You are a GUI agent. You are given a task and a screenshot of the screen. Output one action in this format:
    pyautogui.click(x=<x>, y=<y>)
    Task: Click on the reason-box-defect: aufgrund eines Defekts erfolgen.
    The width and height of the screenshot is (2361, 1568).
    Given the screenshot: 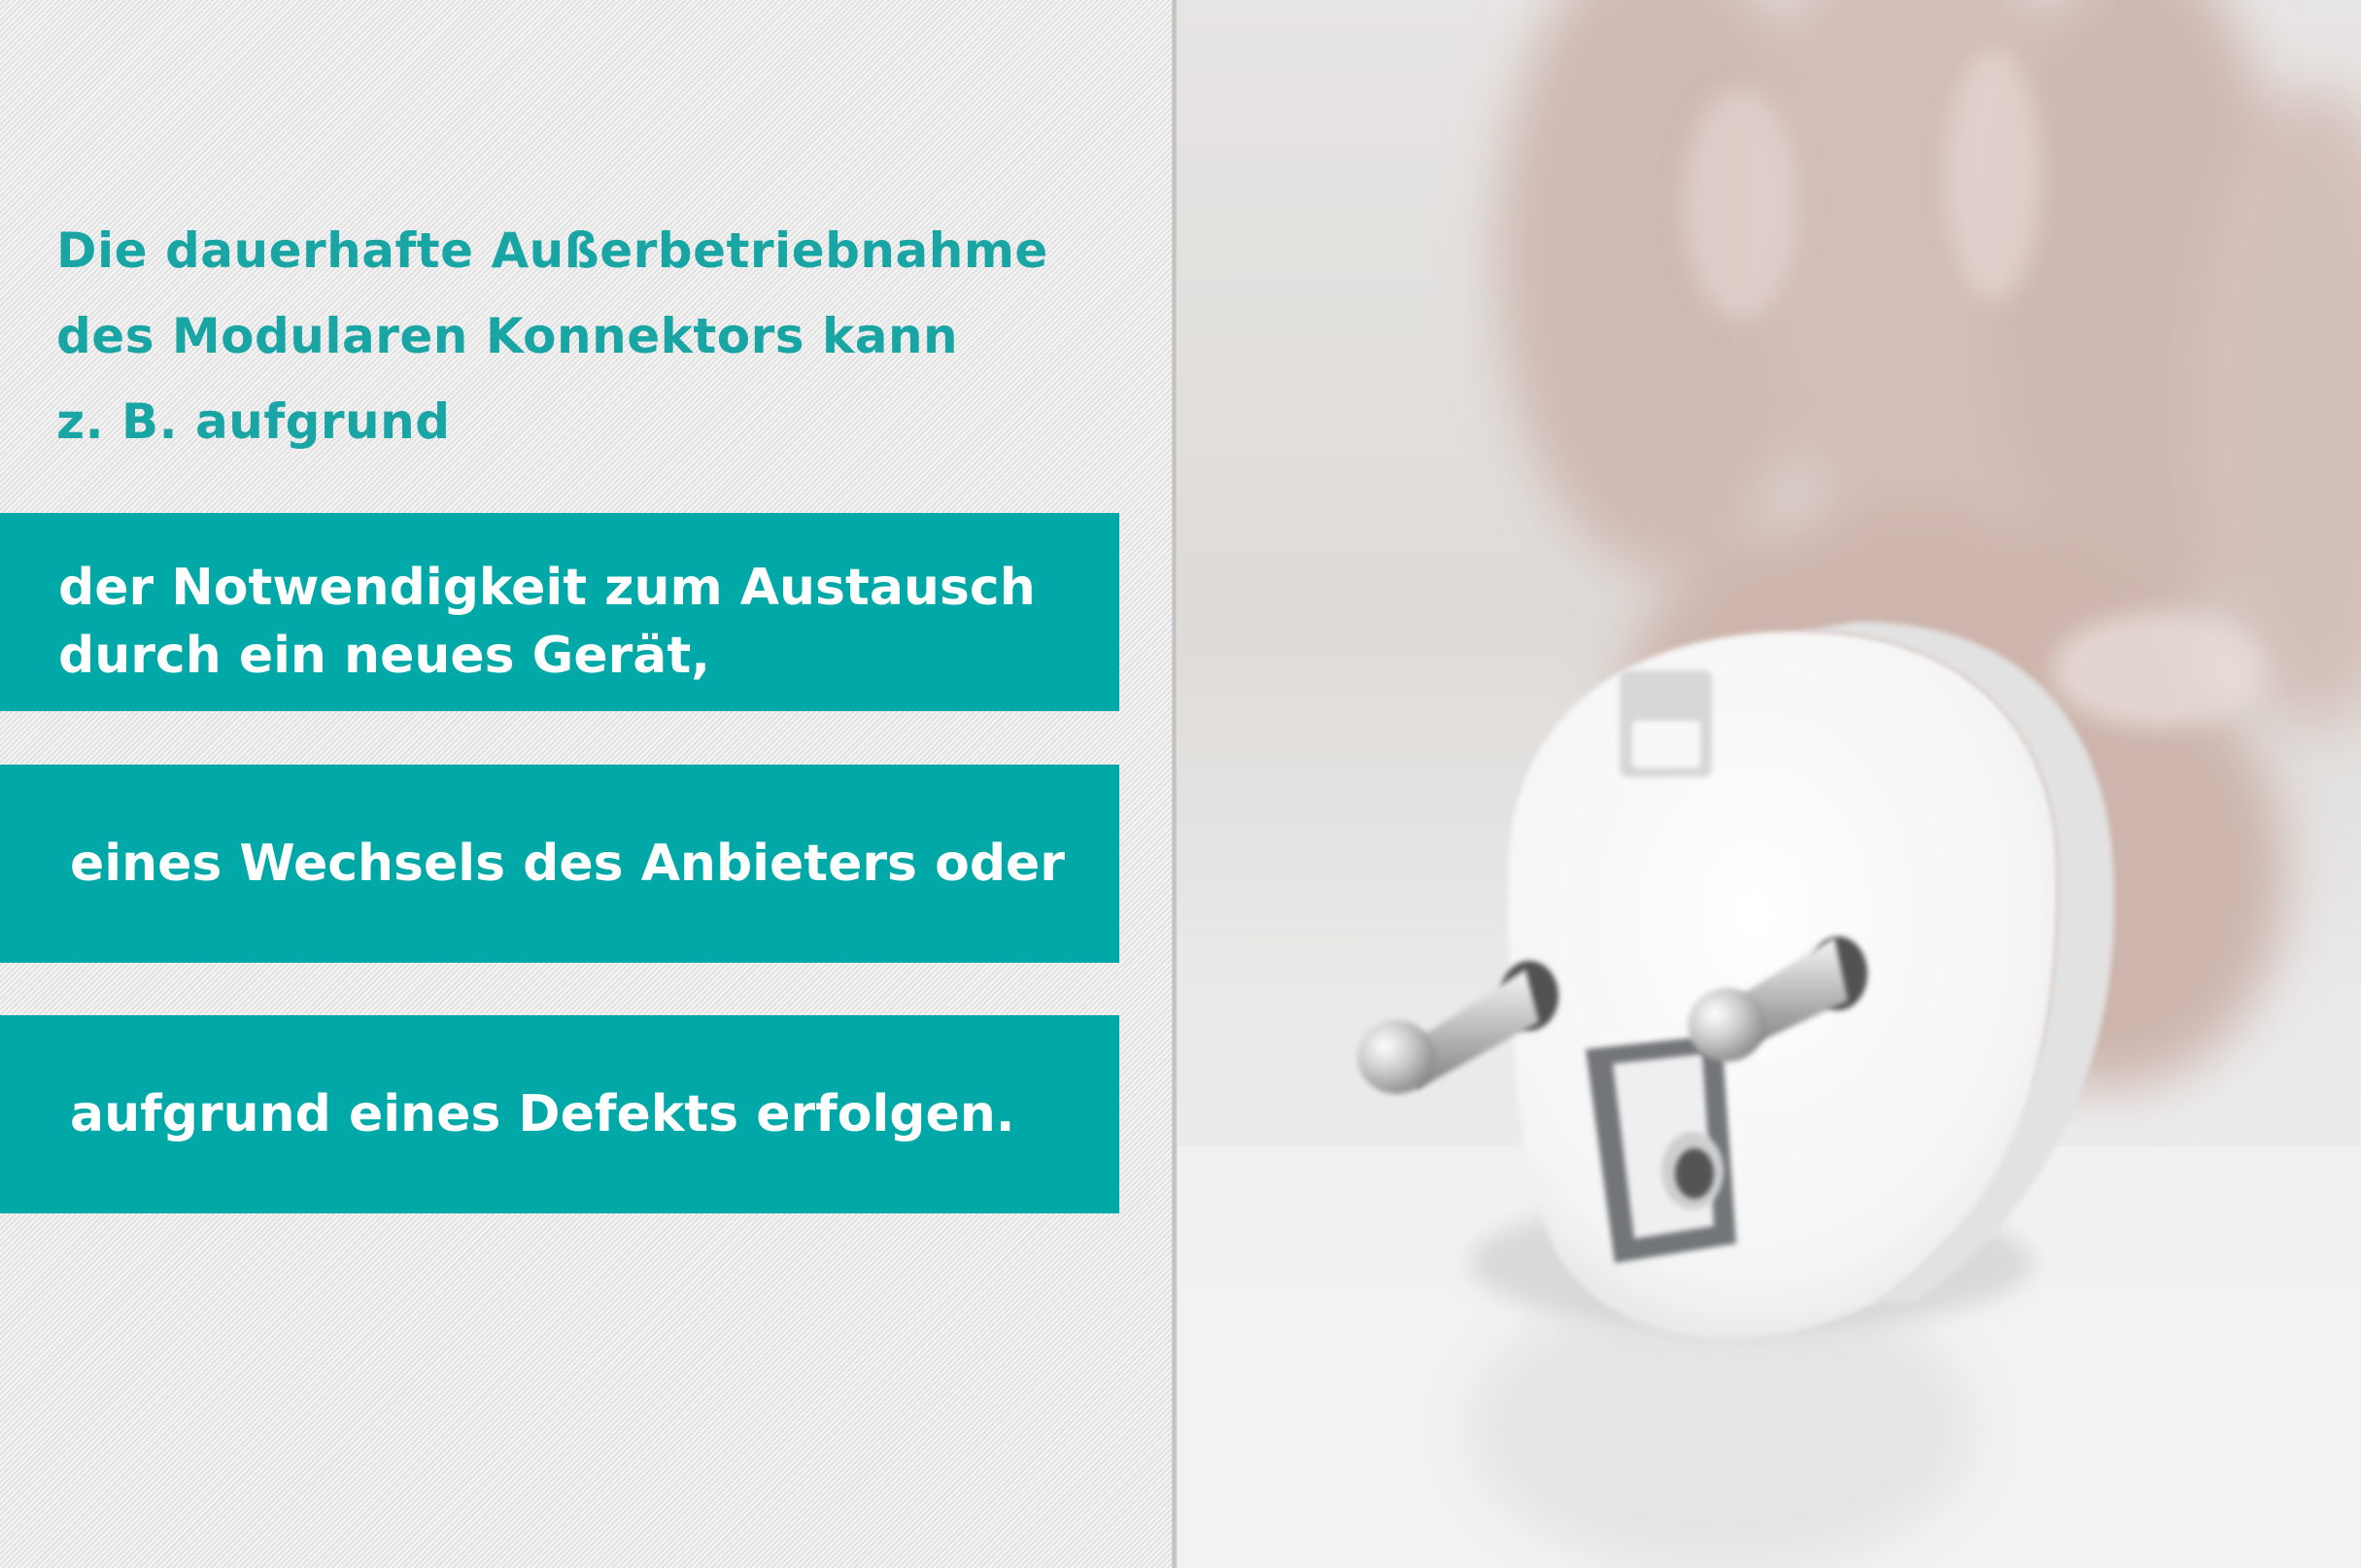 What is the action you would take?
    pyautogui.click(x=559, y=1114)
    